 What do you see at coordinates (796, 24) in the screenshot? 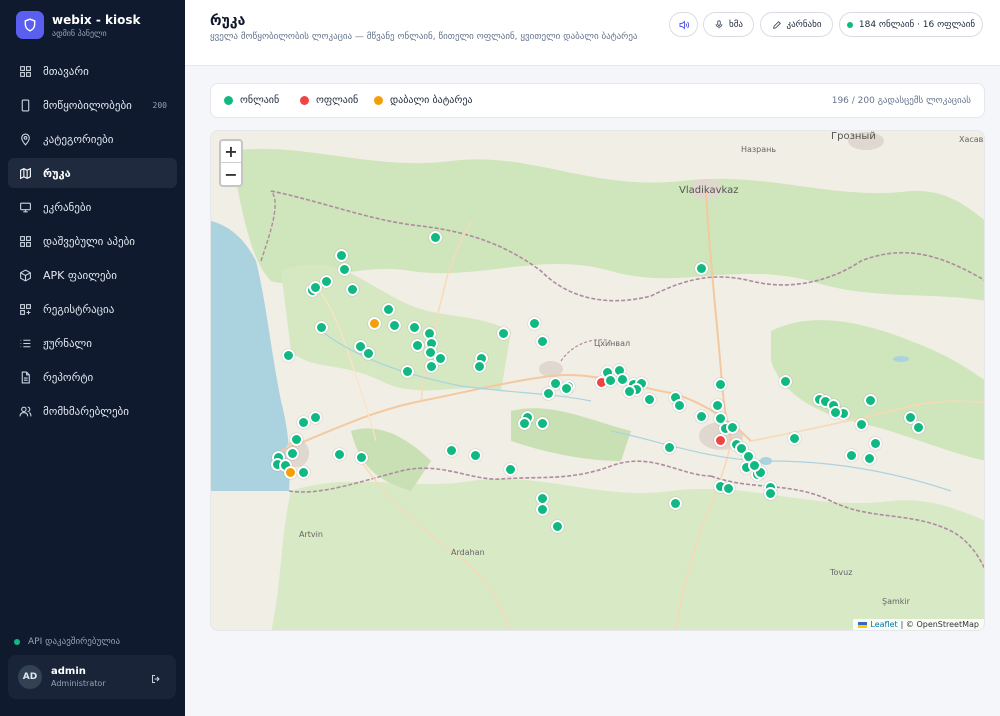
I see `dictation-button: კარნახი` at bounding box center [796, 24].